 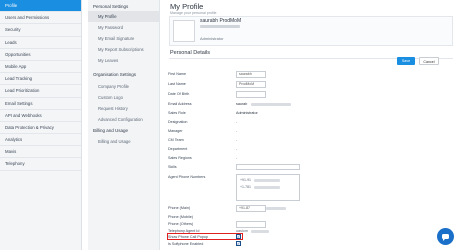 What do you see at coordinates (40, 104) in the screenshot?
I see `nav-item-email-settings: Email Settings` at bounding box center [40, 104].